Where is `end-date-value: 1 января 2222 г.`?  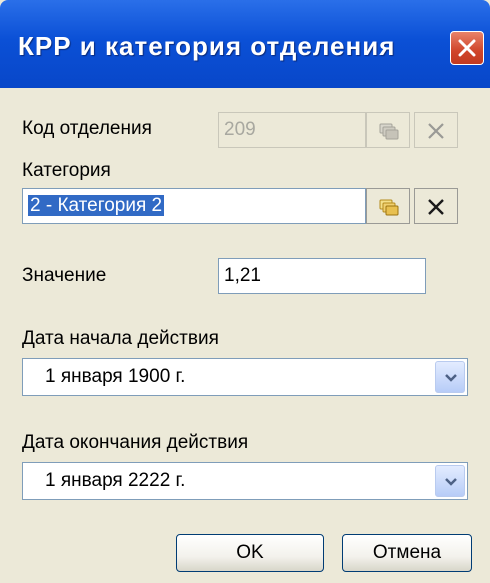 end-date-value: 1 января 2222 г. is located at coordinates (115, 480).